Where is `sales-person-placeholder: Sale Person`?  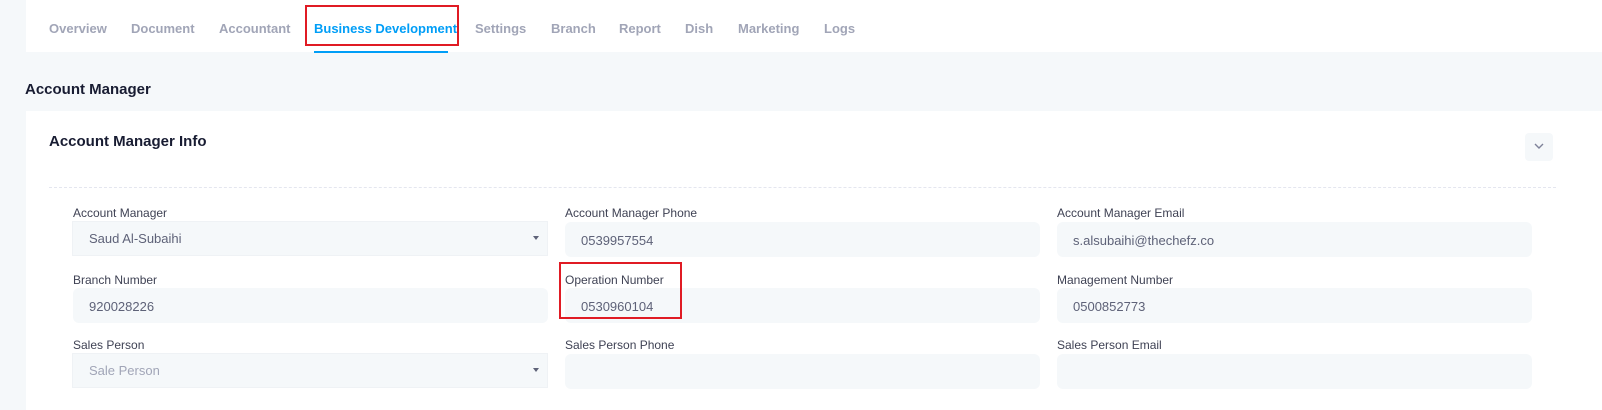 sales-person-placeholder: Sale Person is located at coordinates (124, 370).